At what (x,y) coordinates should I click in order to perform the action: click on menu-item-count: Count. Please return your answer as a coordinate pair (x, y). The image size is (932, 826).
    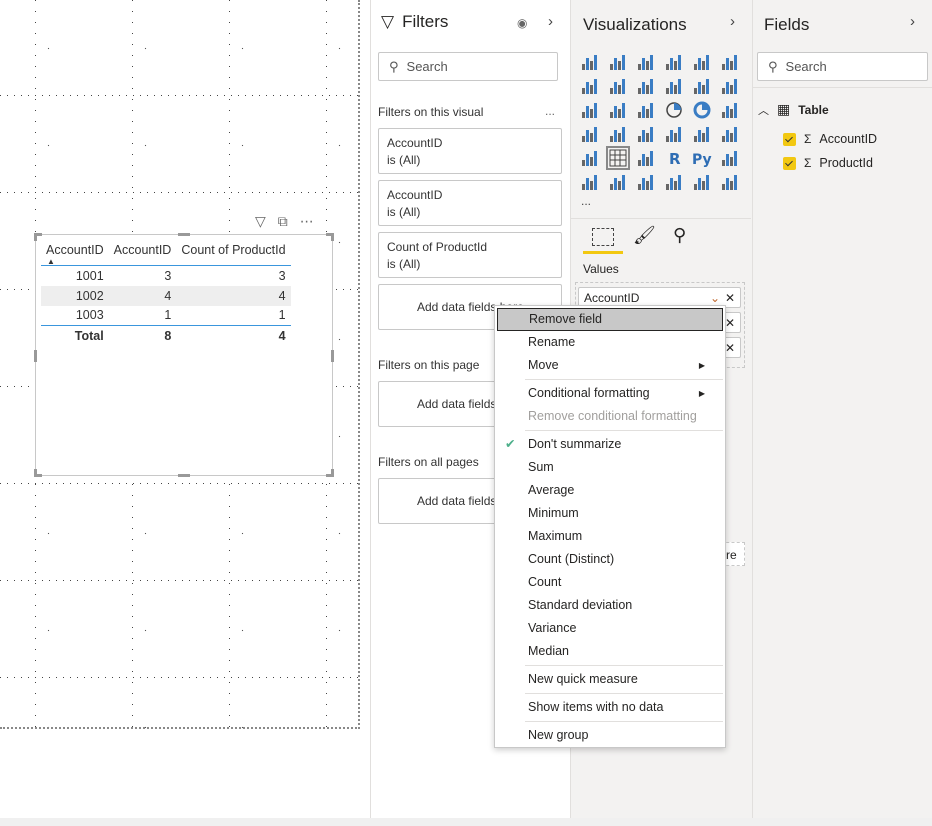
    Looking at the image, I should click on (610, 582).